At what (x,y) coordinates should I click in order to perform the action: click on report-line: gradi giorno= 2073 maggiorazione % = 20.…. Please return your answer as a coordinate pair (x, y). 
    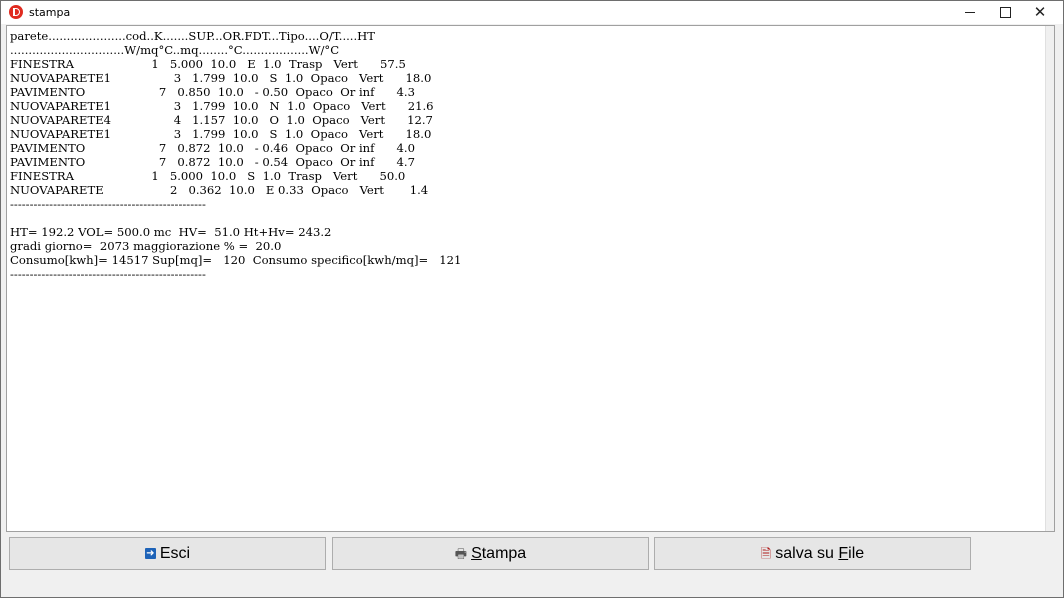
    Looking at the image, I should click on (146, 246).